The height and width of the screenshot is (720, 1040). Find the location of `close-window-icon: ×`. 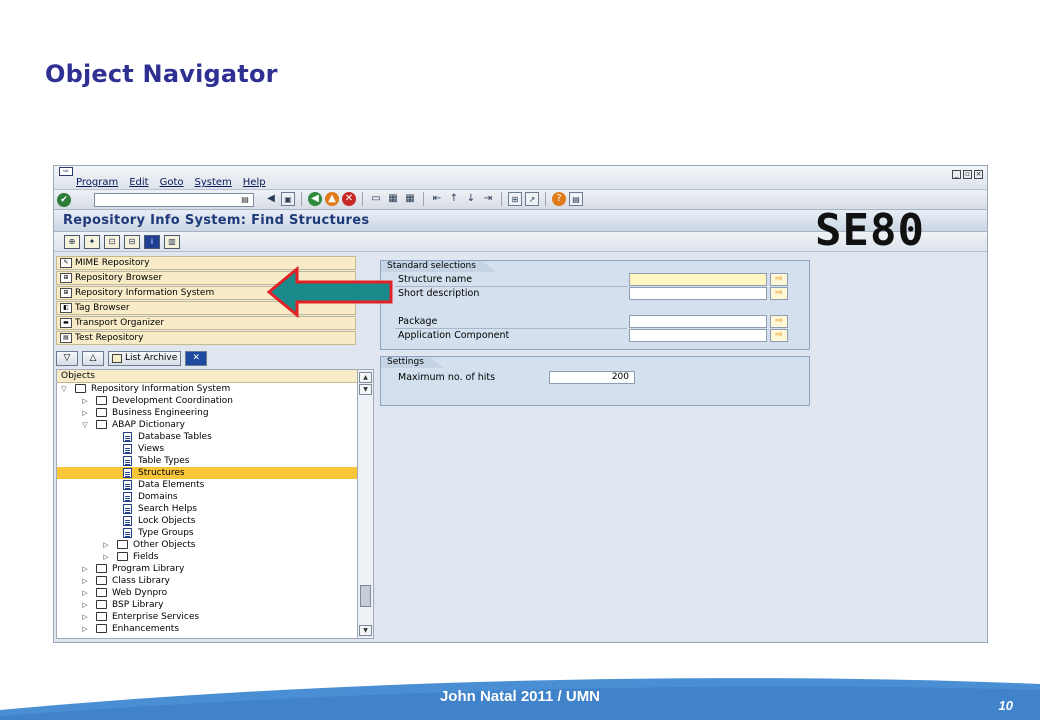

close-window-icon: × is located at coordinates (978, 174).